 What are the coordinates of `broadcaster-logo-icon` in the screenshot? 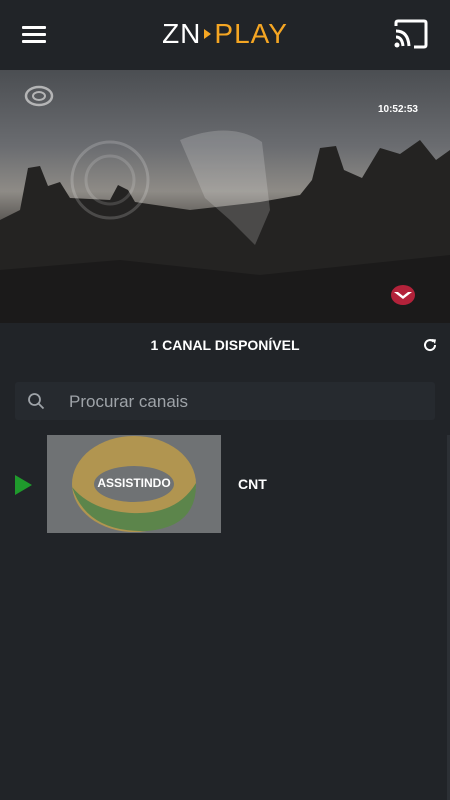 It's located at (403, 295).